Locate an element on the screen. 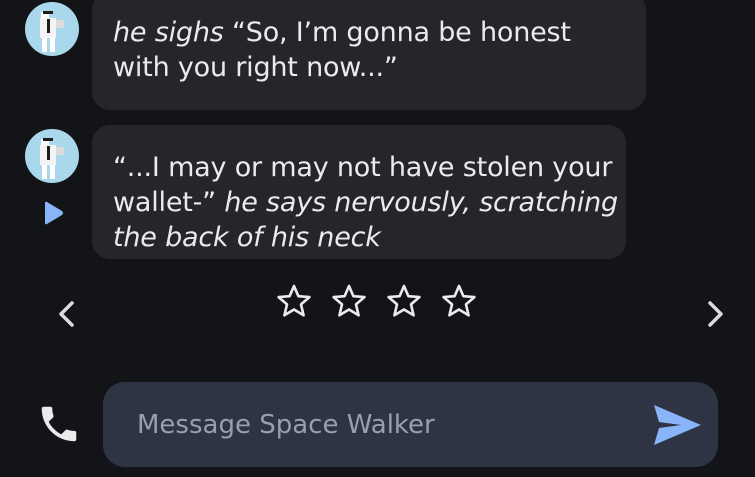  send-icon is located at coordinates (677, 425).